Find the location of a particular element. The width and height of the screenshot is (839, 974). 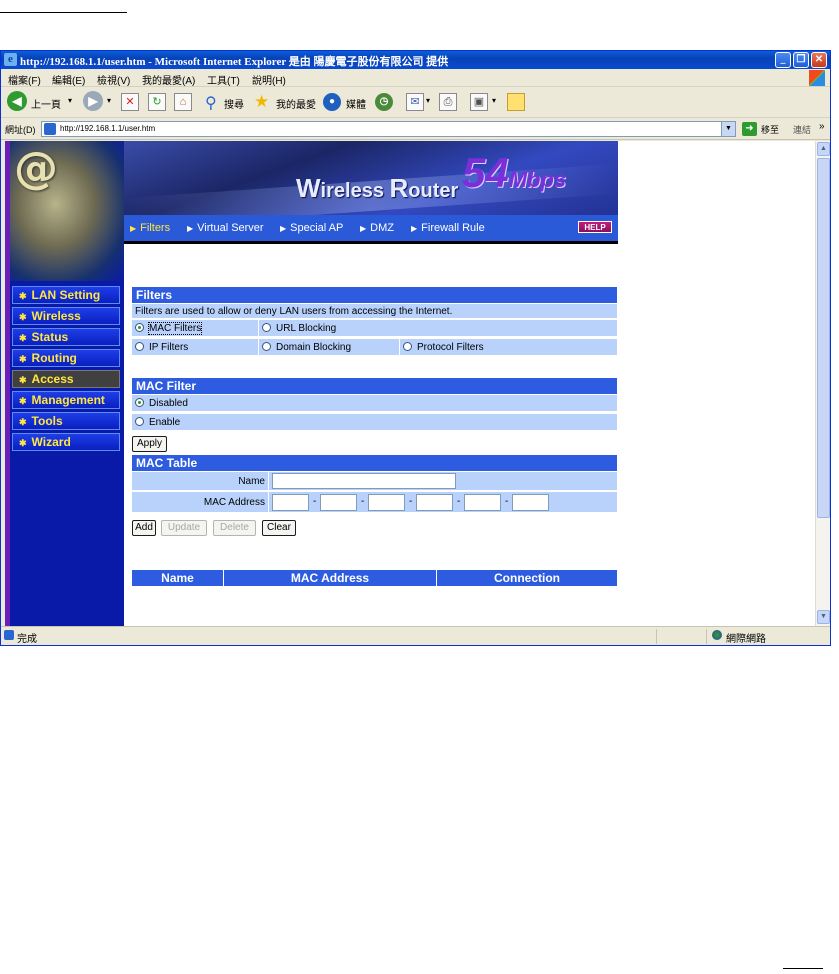

name-label: Name is located at coordinates (200, 481).